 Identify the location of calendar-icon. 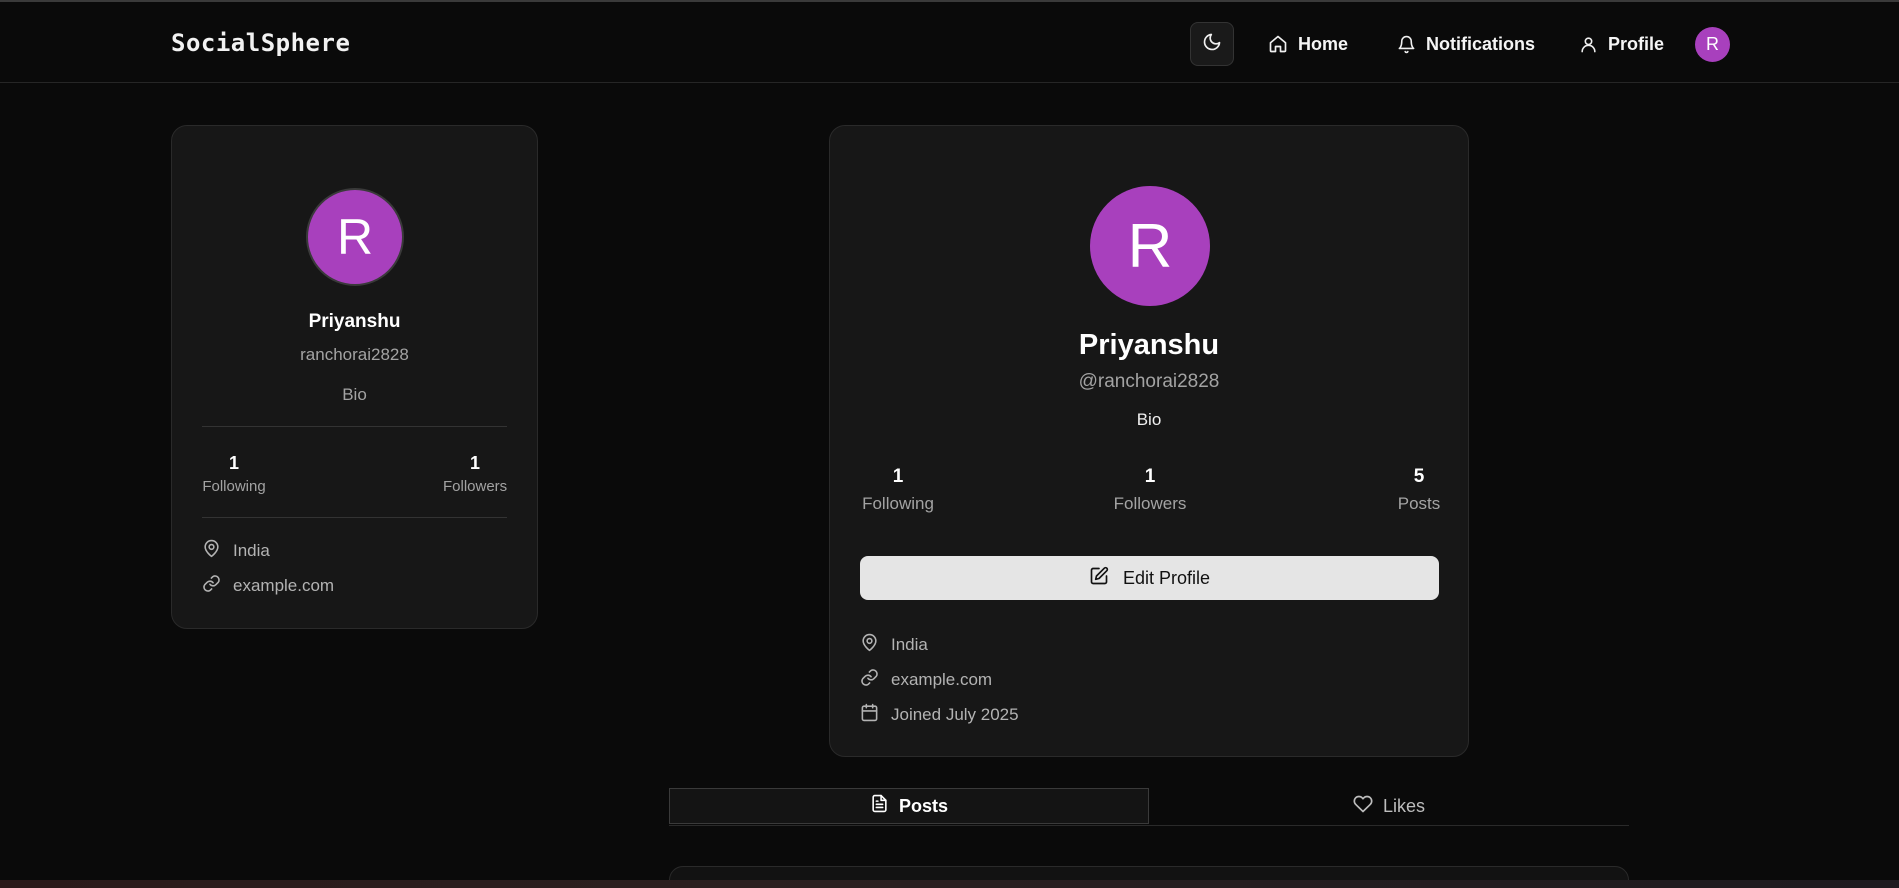
(869, 715).